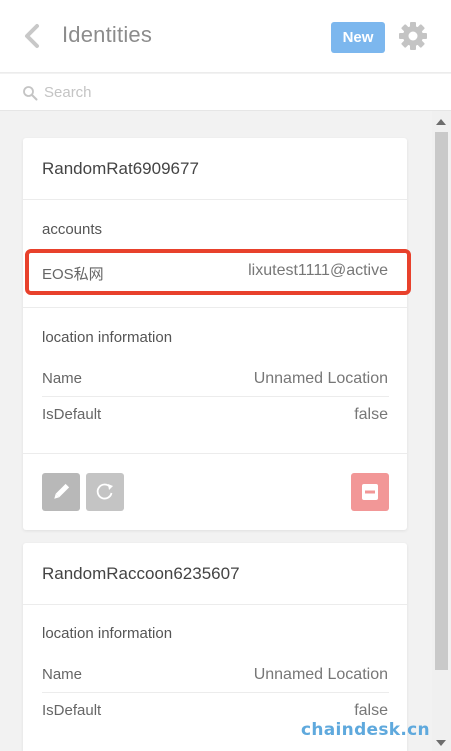 The image size is (451, 751). What do you see at coordinates (141, 573) in the screenshot?
I see `identity-name: RandomRaccoon6235607` at bounding box center [141, 573].